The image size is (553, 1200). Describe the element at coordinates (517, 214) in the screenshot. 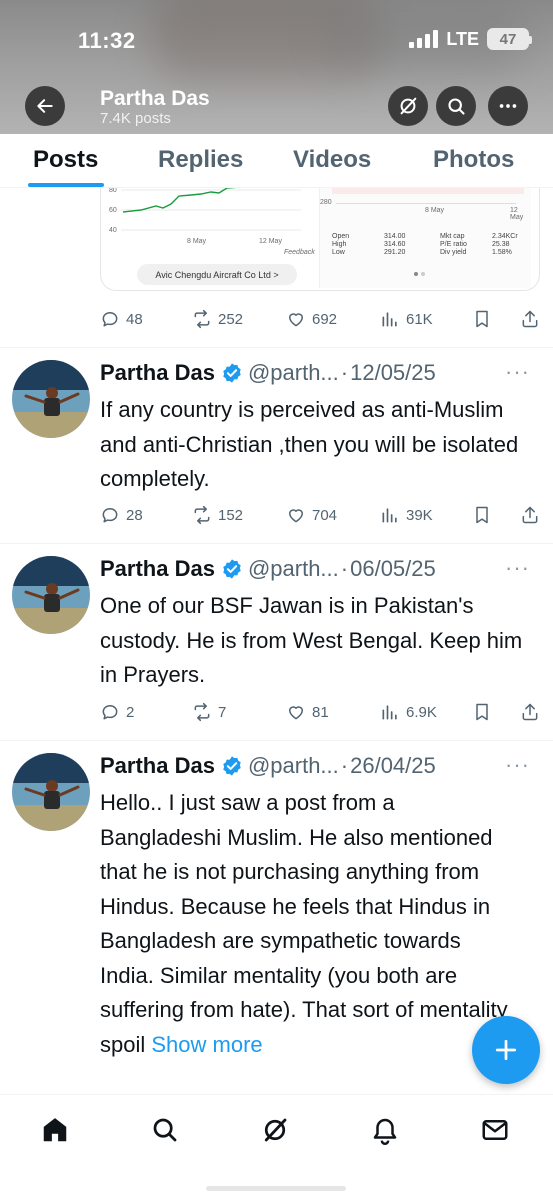

I see `right-date: 12 May` at that location.